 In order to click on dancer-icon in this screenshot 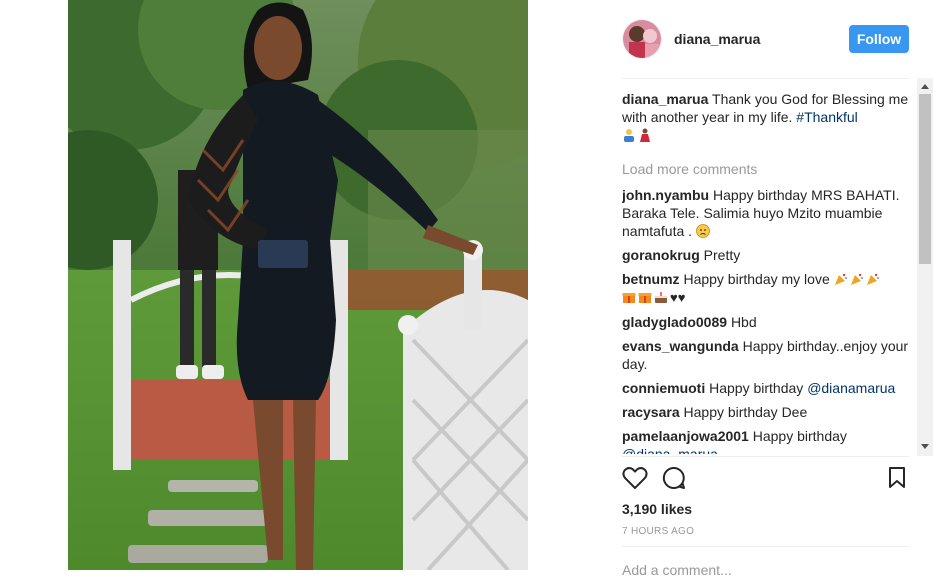, I will do `click(645, 135)`.